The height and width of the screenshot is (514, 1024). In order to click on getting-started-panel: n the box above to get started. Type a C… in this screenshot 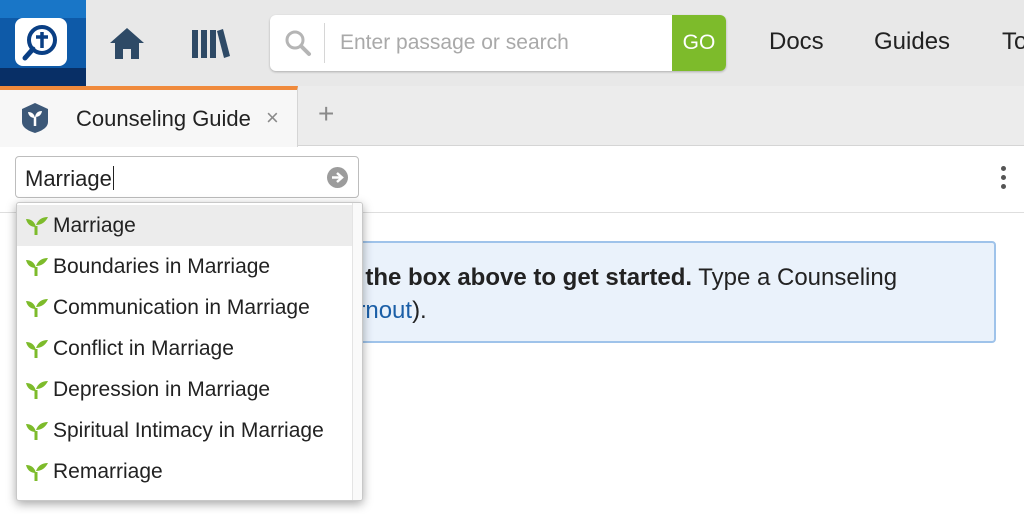, I will do `click(669, 292)`.